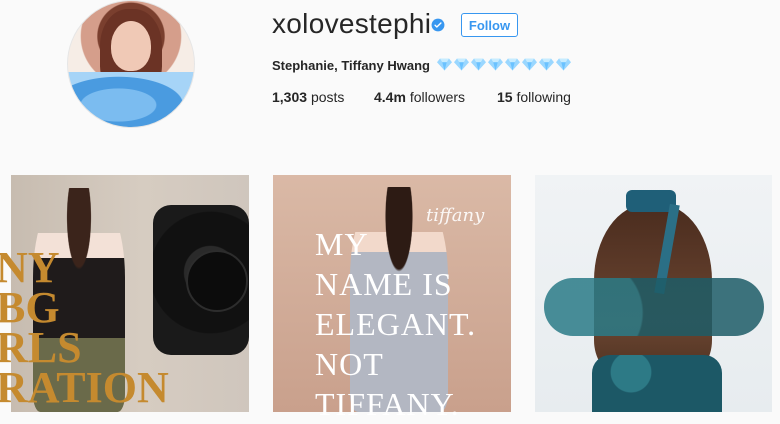  What do you see at coordinates (504, 64) in the screenshot?
I see `bio-gems` at bounding box center [504, 64].